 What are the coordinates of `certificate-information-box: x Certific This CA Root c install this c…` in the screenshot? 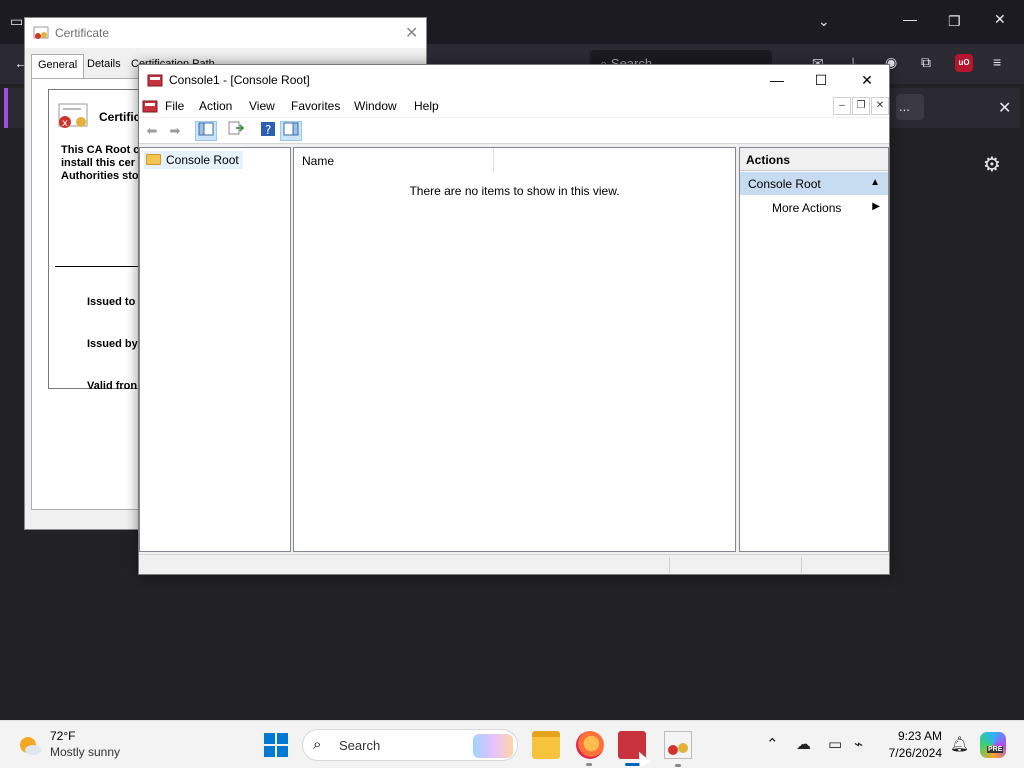 It's located at (111, 240).